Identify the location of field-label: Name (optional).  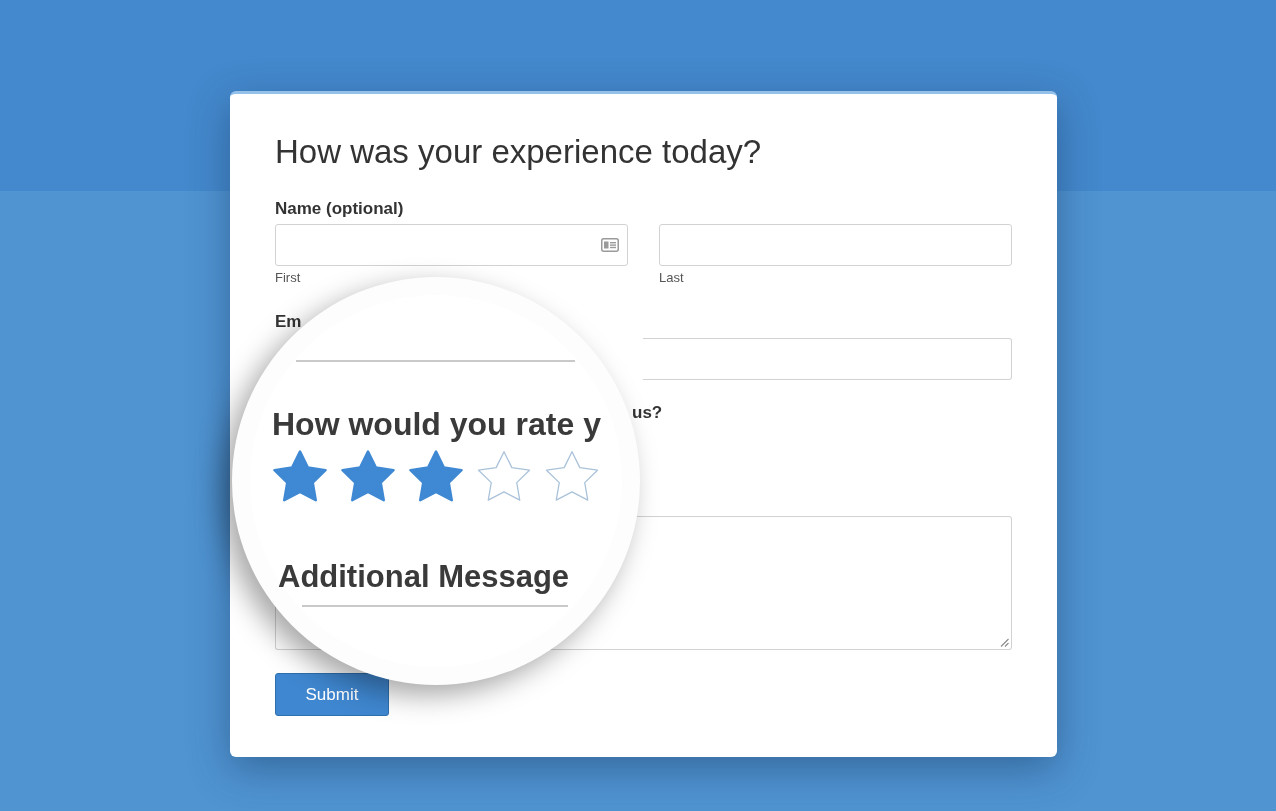
(339, 208).